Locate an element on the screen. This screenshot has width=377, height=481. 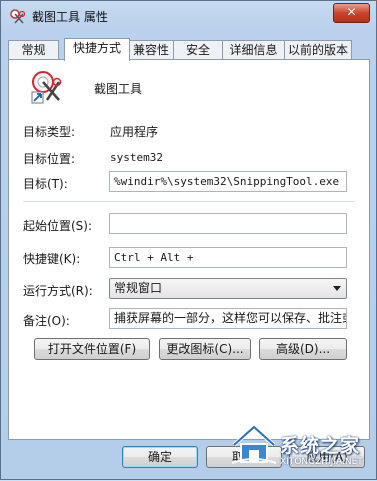
target-input: %windir%\system32\SnippingTool.exe is located at coordinates (228, 181).